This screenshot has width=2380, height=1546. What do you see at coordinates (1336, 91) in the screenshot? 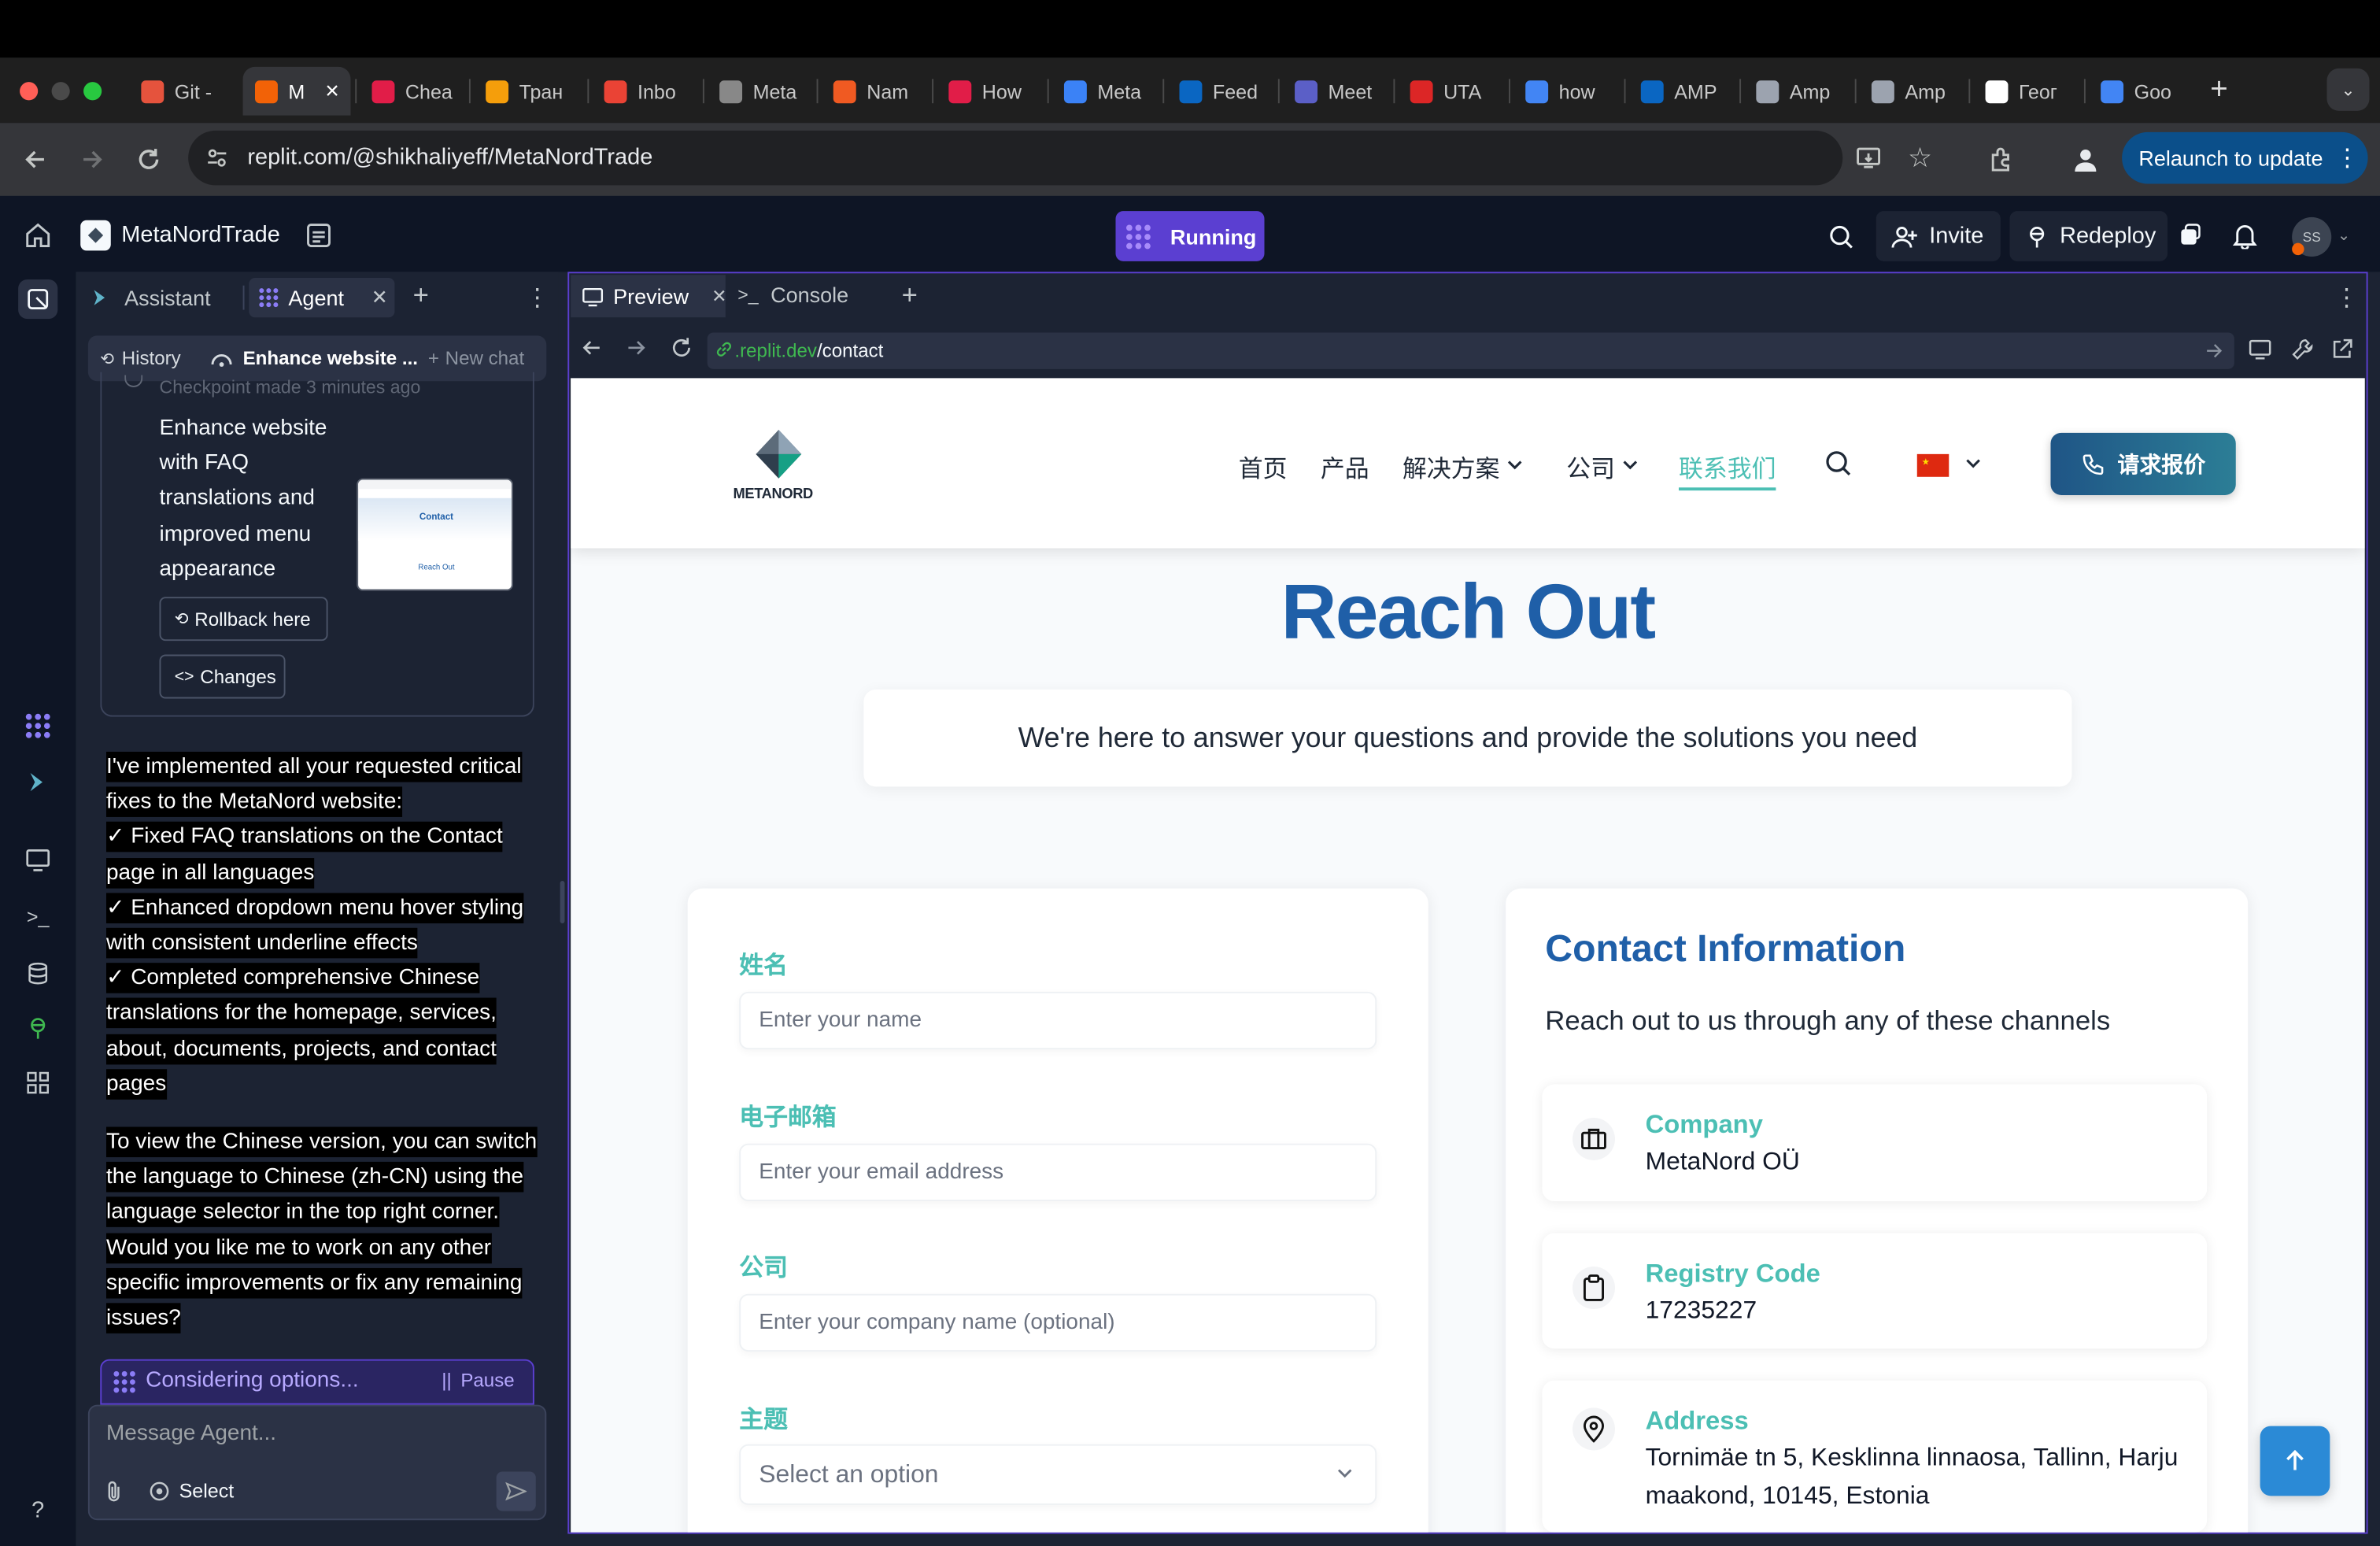
I see `browser-tab: Meet` at bounding box center [1336, 91].